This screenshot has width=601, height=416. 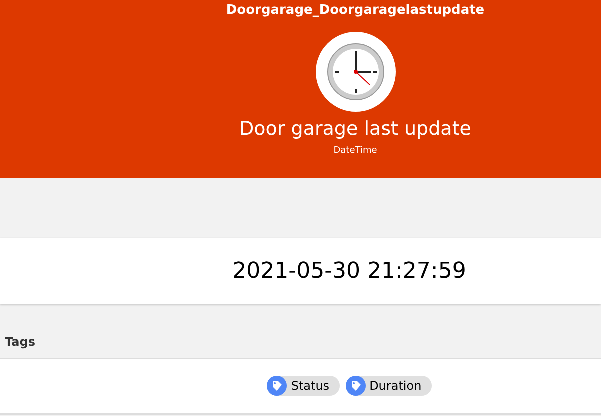 I want to click on item-name: Doorgarage_Doorgaragelastupdate, so click(x=355, y=11).